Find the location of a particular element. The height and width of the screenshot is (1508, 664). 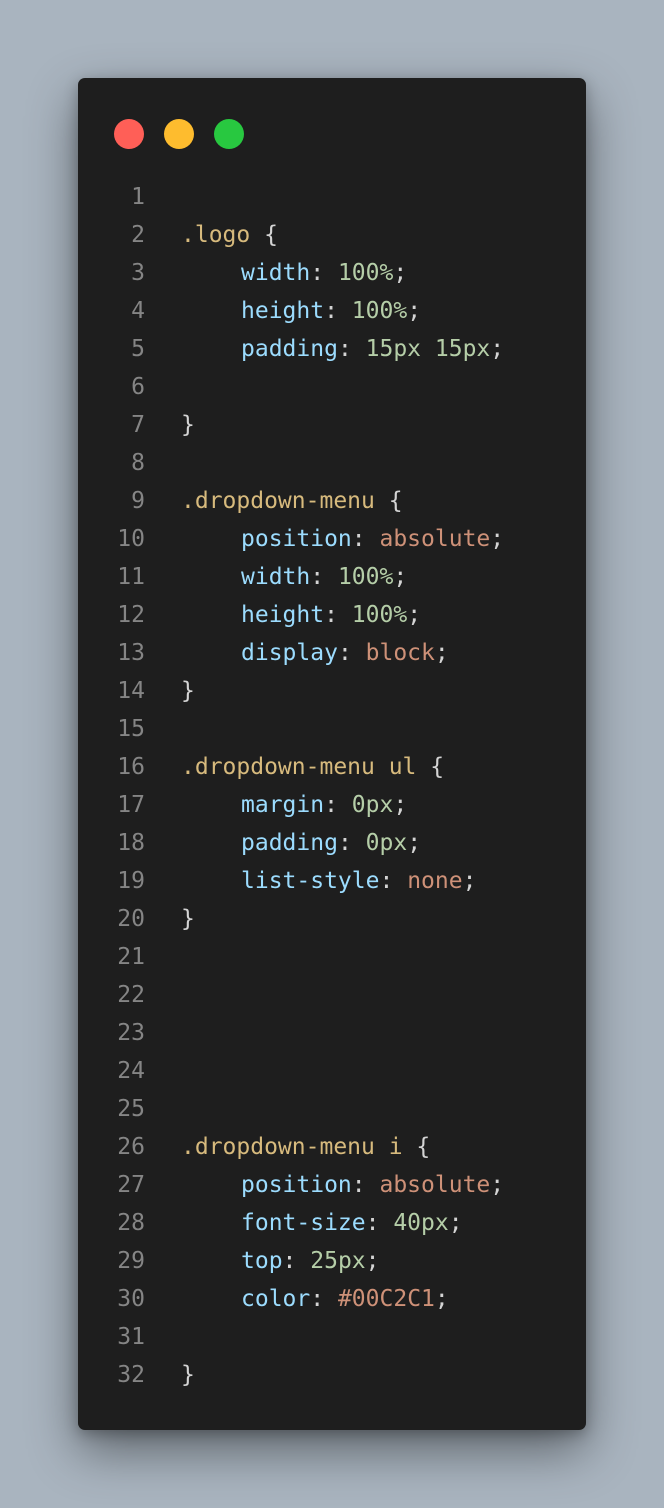

code-text: } is located at coordinates (188, 1375).